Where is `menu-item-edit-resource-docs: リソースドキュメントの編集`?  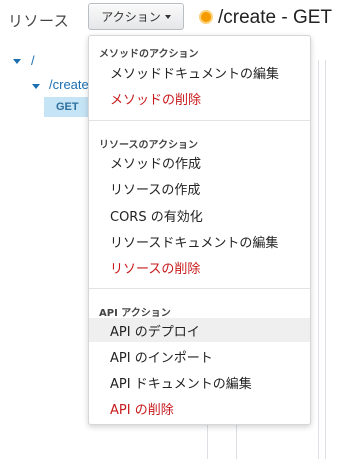
menu-item-edit-resource-docs: リソースドキュメントの編集 is located at coordinates (199, 241).